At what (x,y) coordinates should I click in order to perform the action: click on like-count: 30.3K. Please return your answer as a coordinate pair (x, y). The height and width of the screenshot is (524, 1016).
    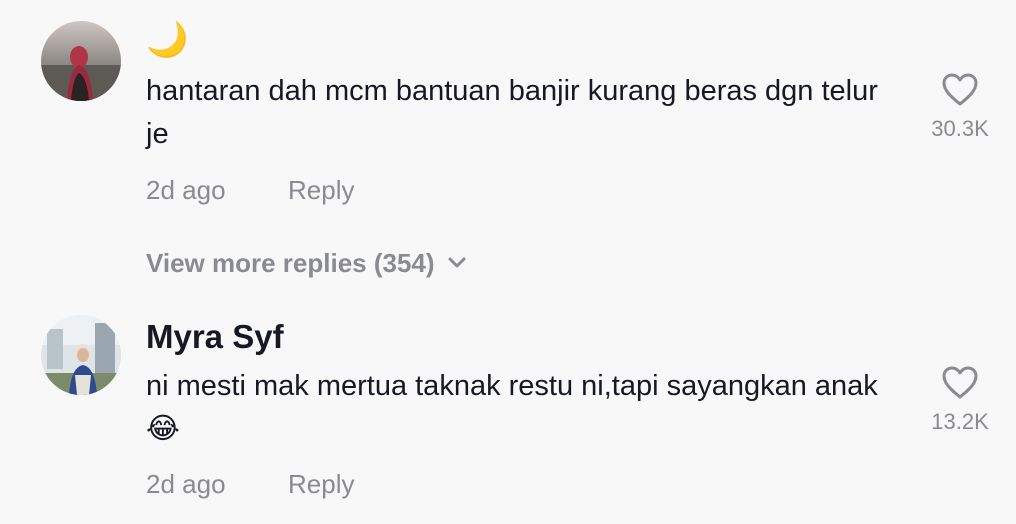
    Looking at the image, I should click on (960, 128).